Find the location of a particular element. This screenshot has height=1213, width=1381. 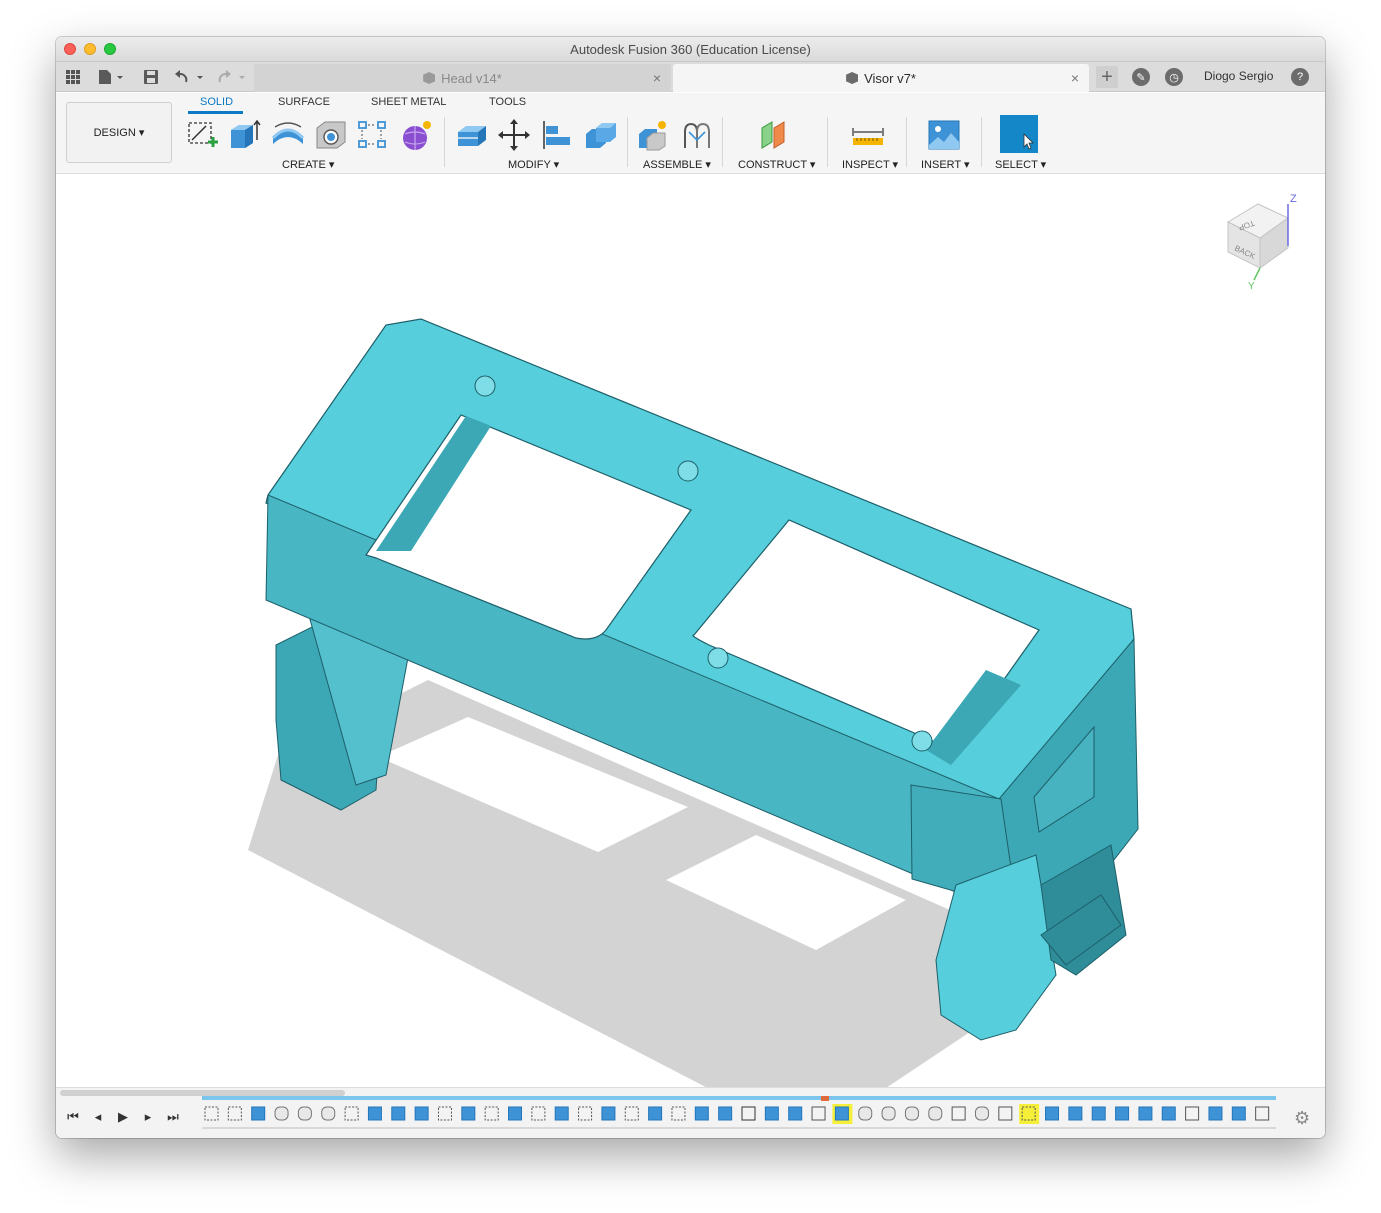

timeline-align-icon is located at coordinates (795, 1113).